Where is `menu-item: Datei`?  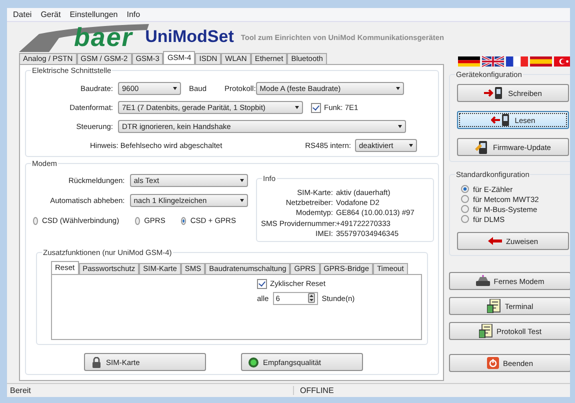 menu-item: Datei is located at coordinates (22, 14).